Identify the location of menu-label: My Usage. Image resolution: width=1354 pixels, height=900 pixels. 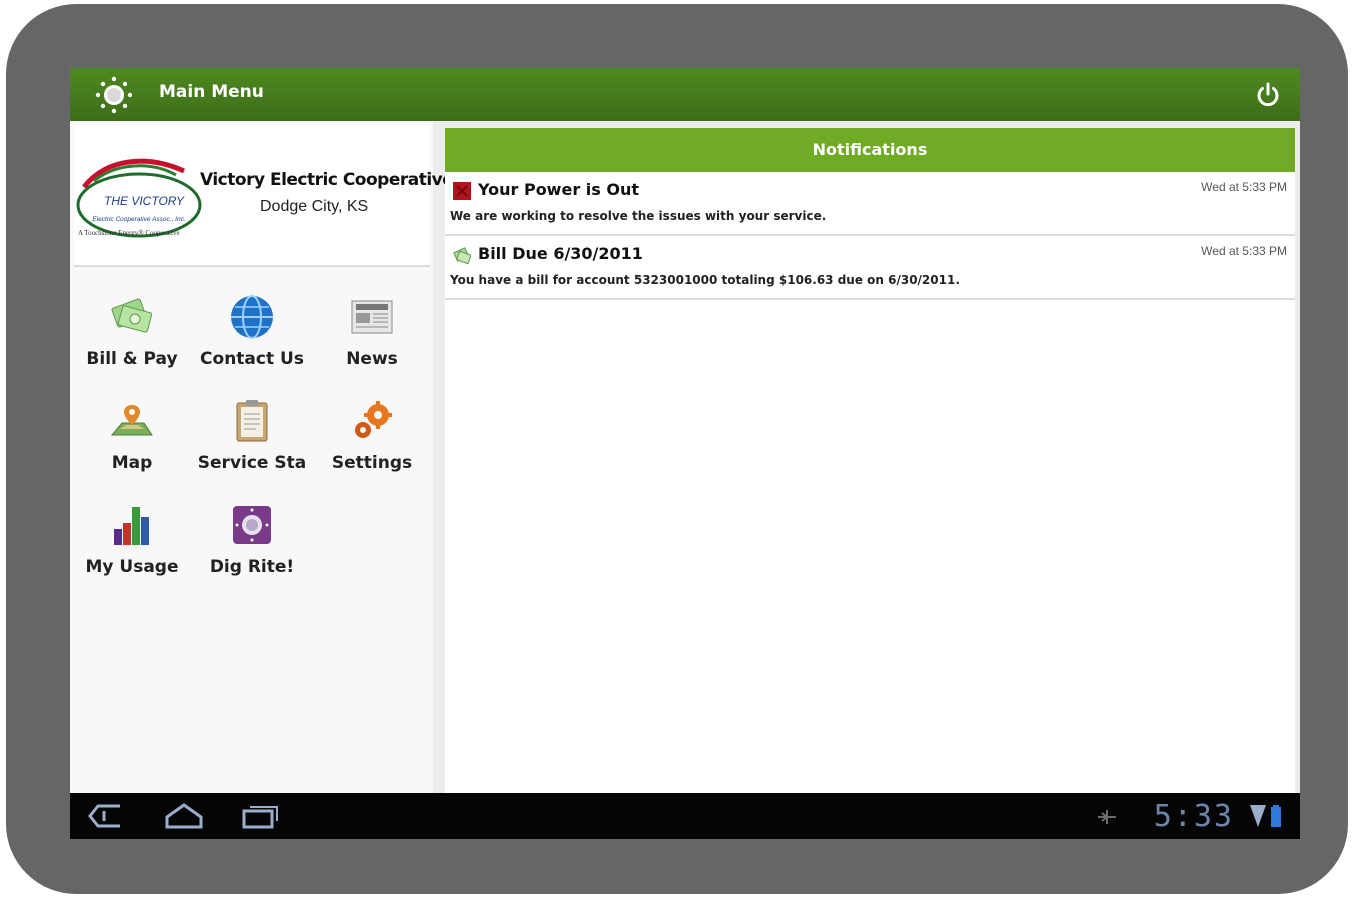
(132, 567).